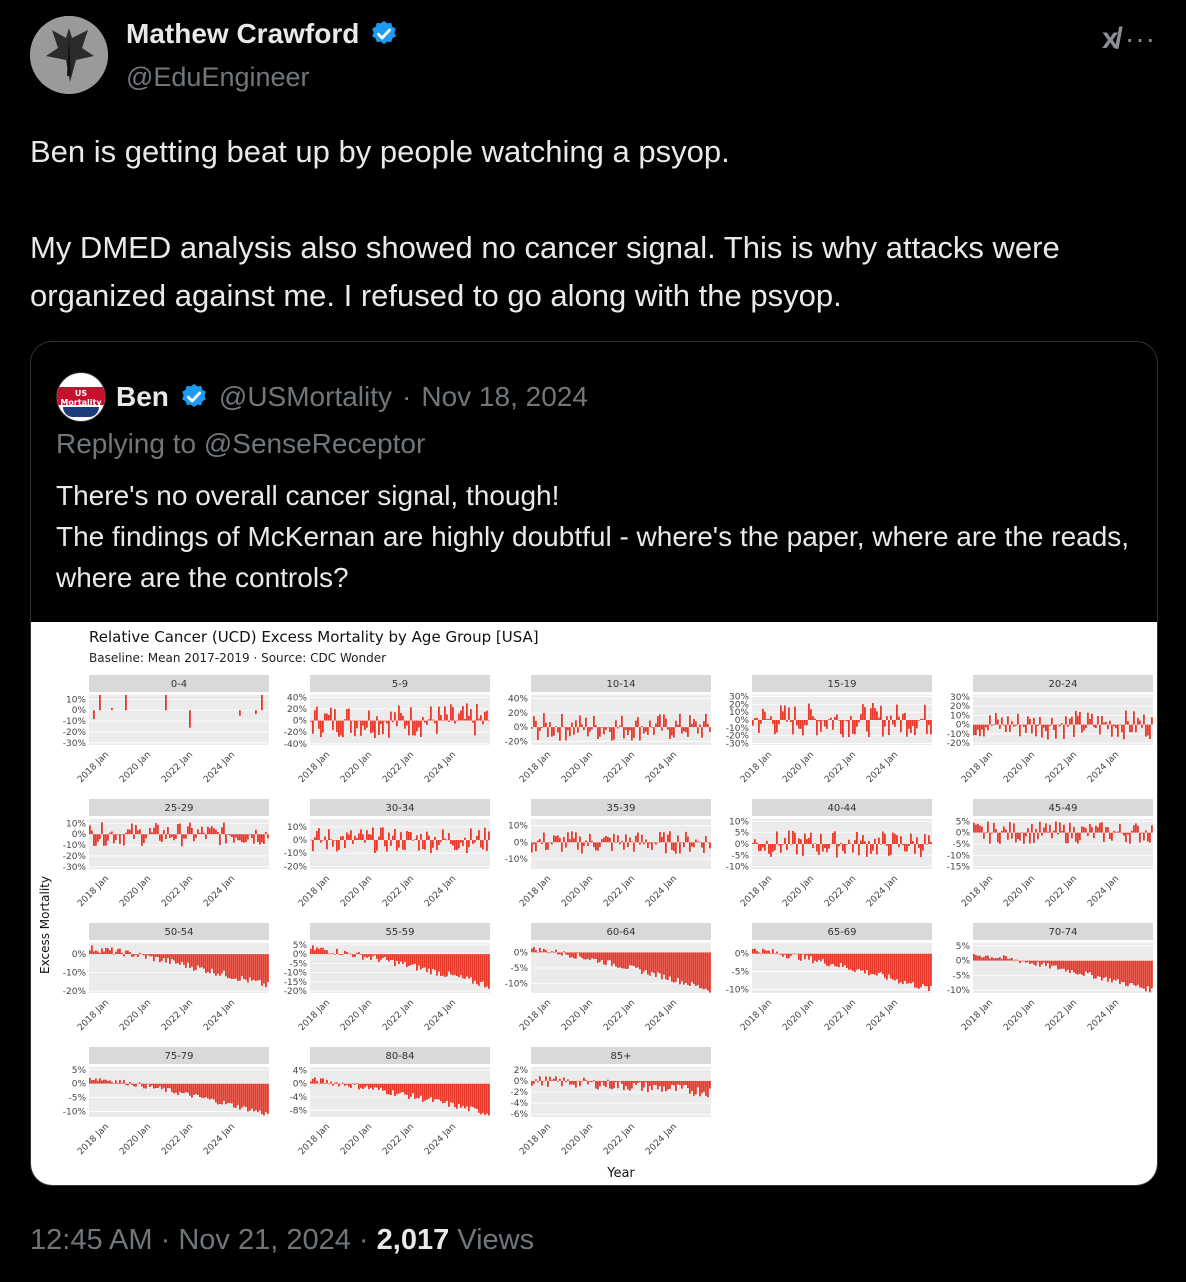  Describe the element at coordinates (1062, 932) in the screenshot. I see `panel-title: 70-74` at that location.